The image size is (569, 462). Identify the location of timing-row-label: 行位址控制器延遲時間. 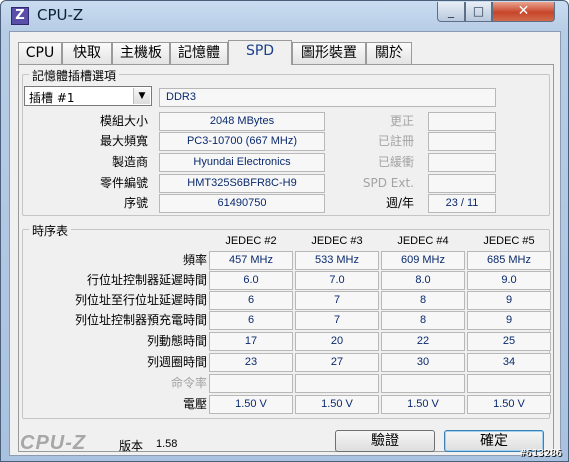
(146, 280).